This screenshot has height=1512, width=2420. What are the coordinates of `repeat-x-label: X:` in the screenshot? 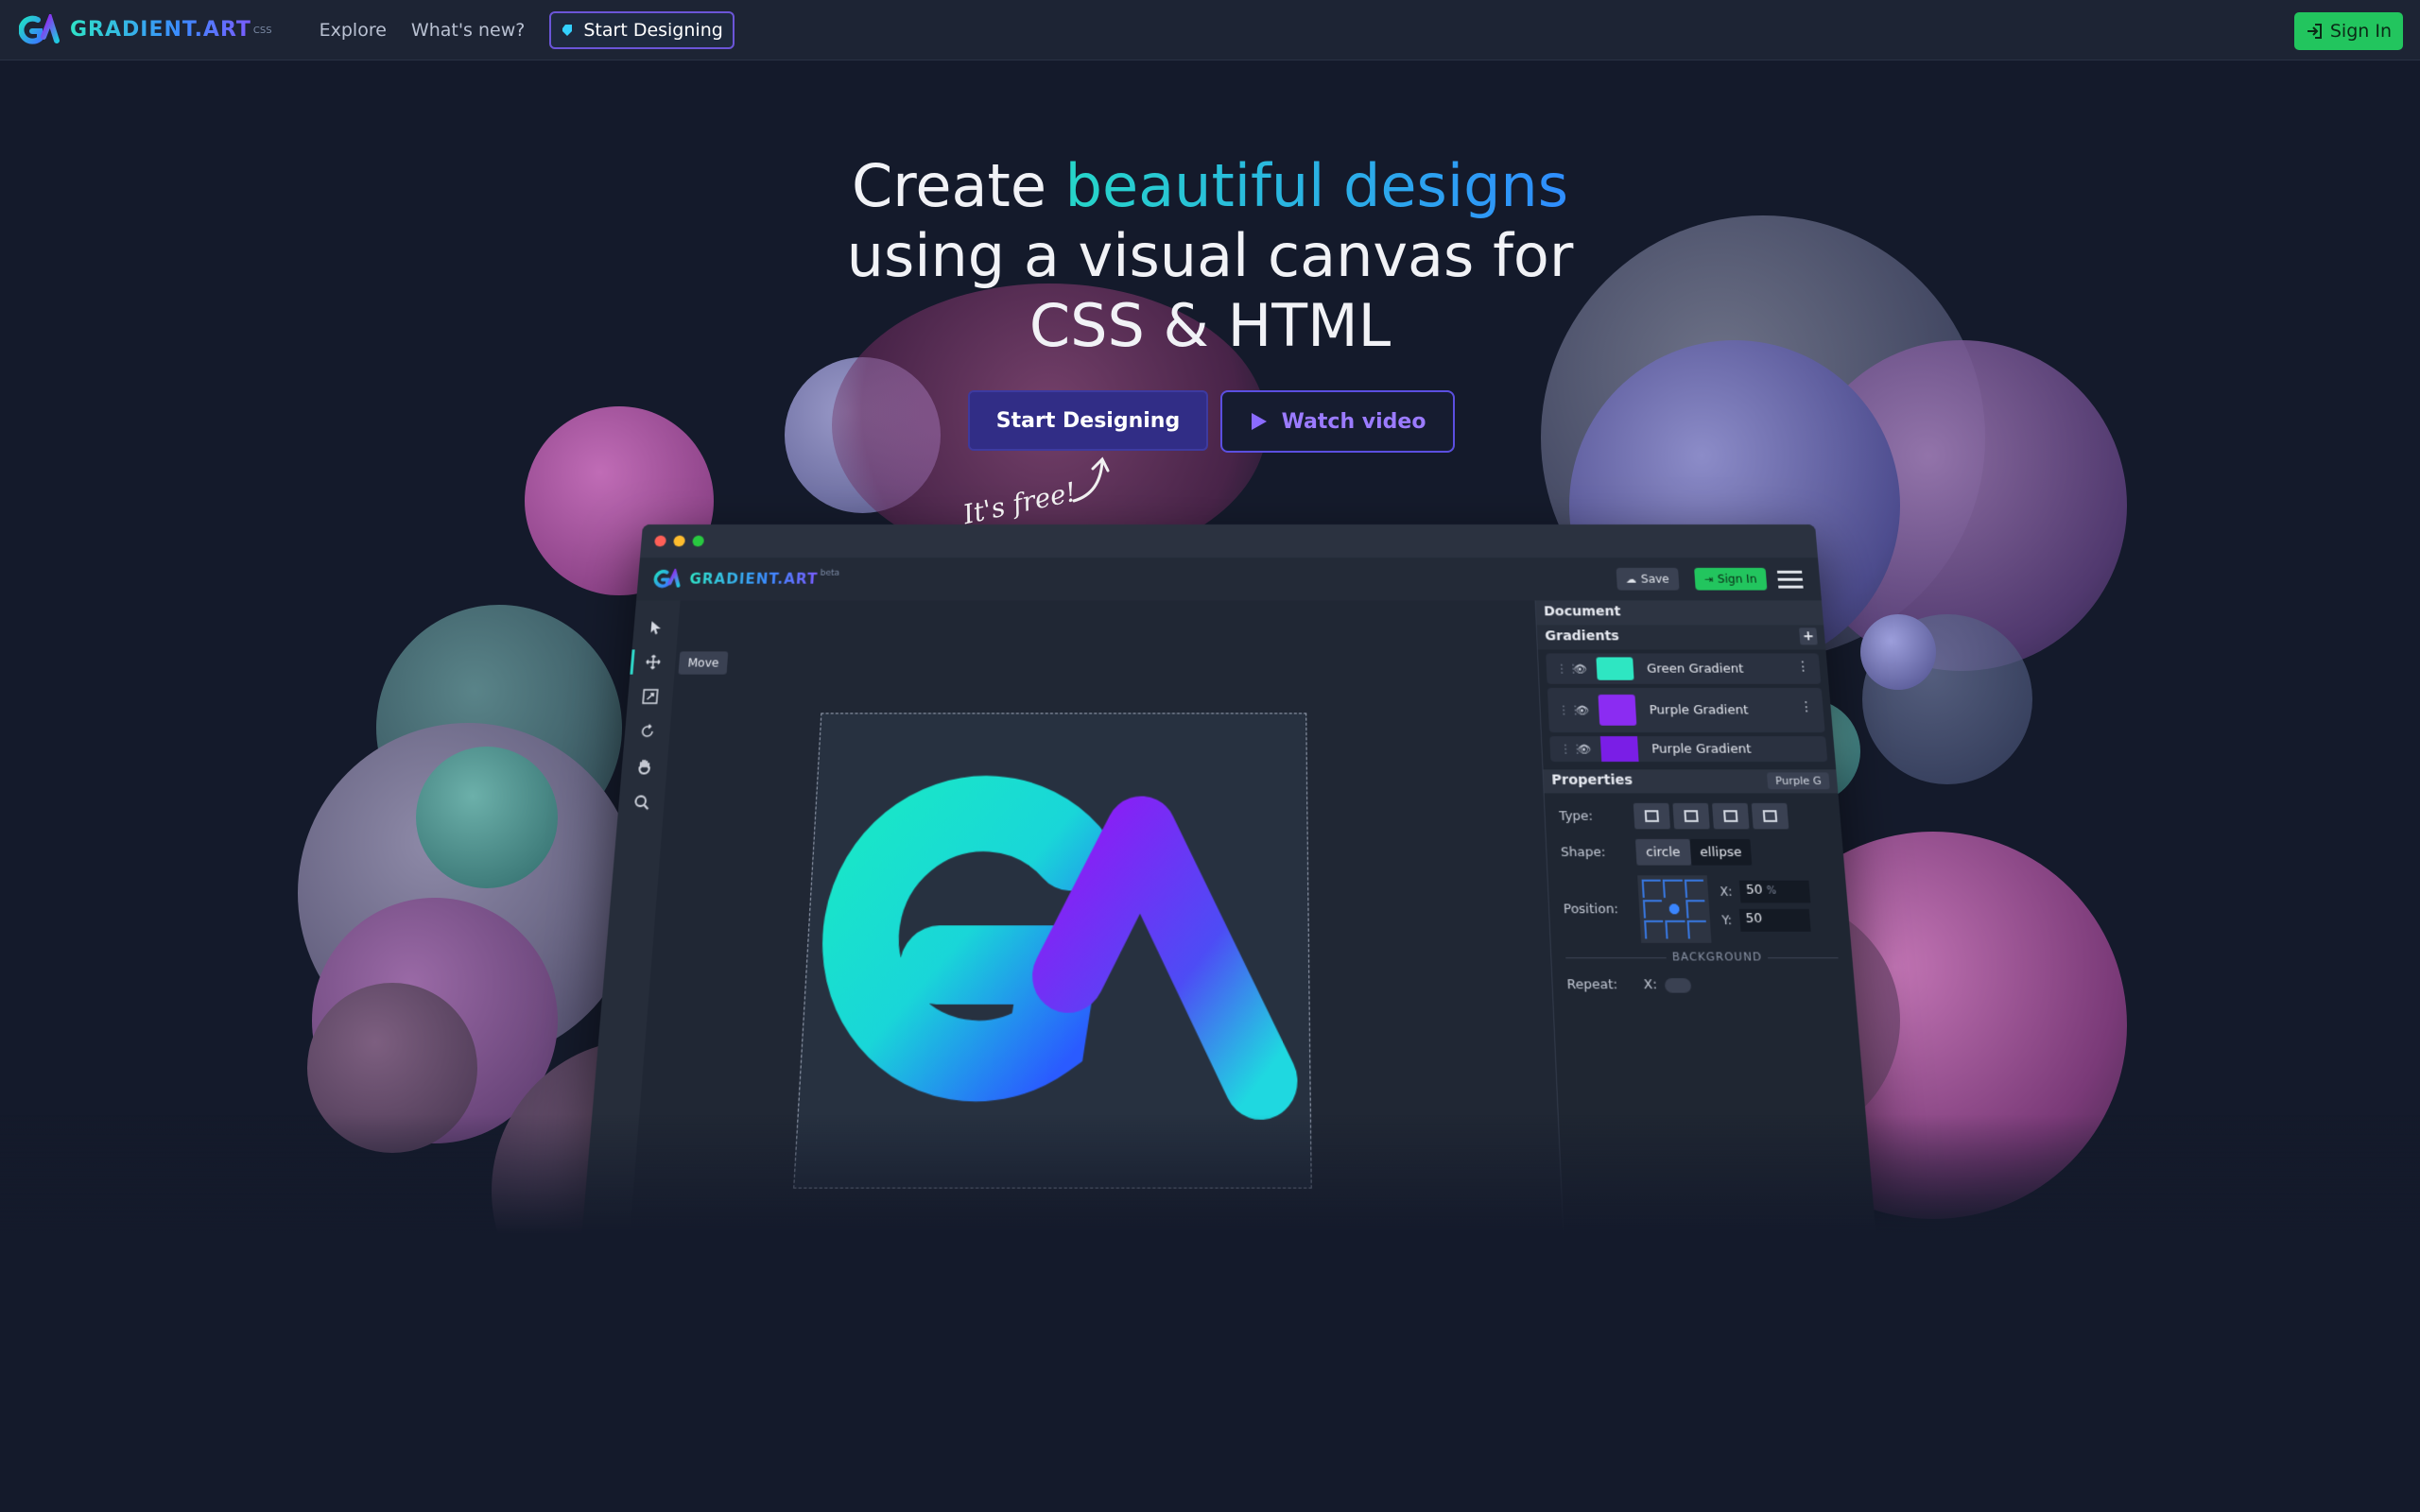 It's located at (1651, 985).